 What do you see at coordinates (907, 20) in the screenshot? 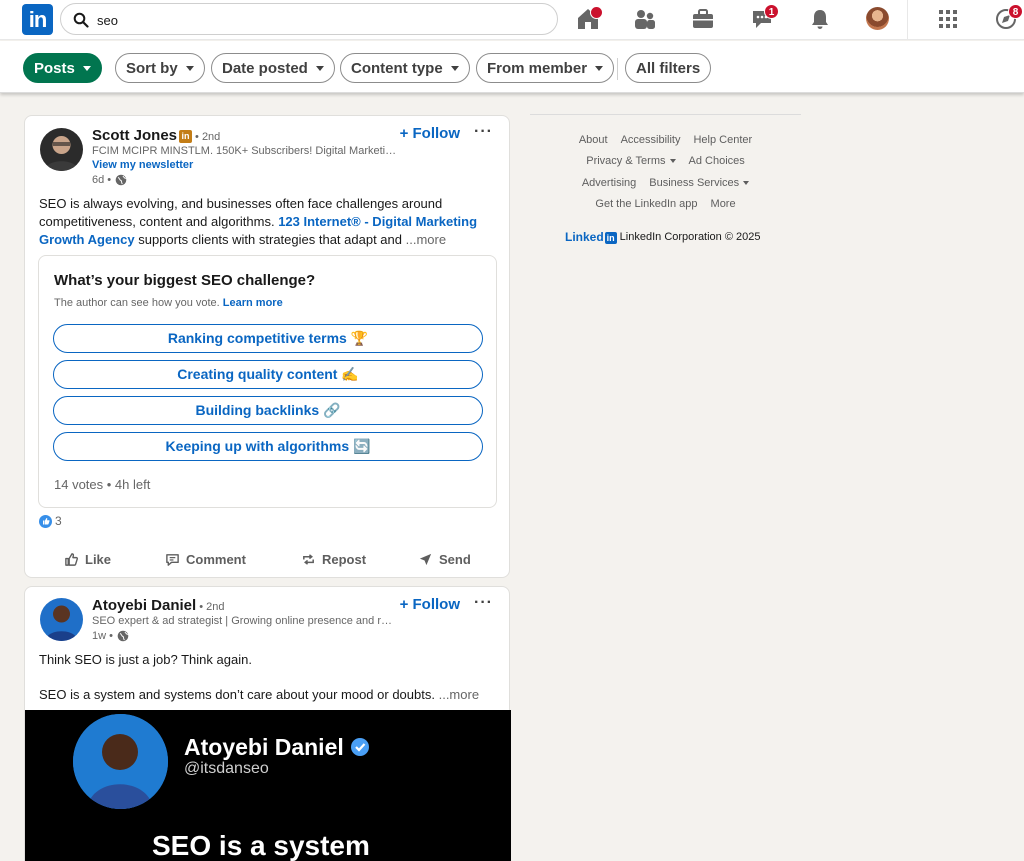
I see `nav-divider` at bounding box center [907, 20].